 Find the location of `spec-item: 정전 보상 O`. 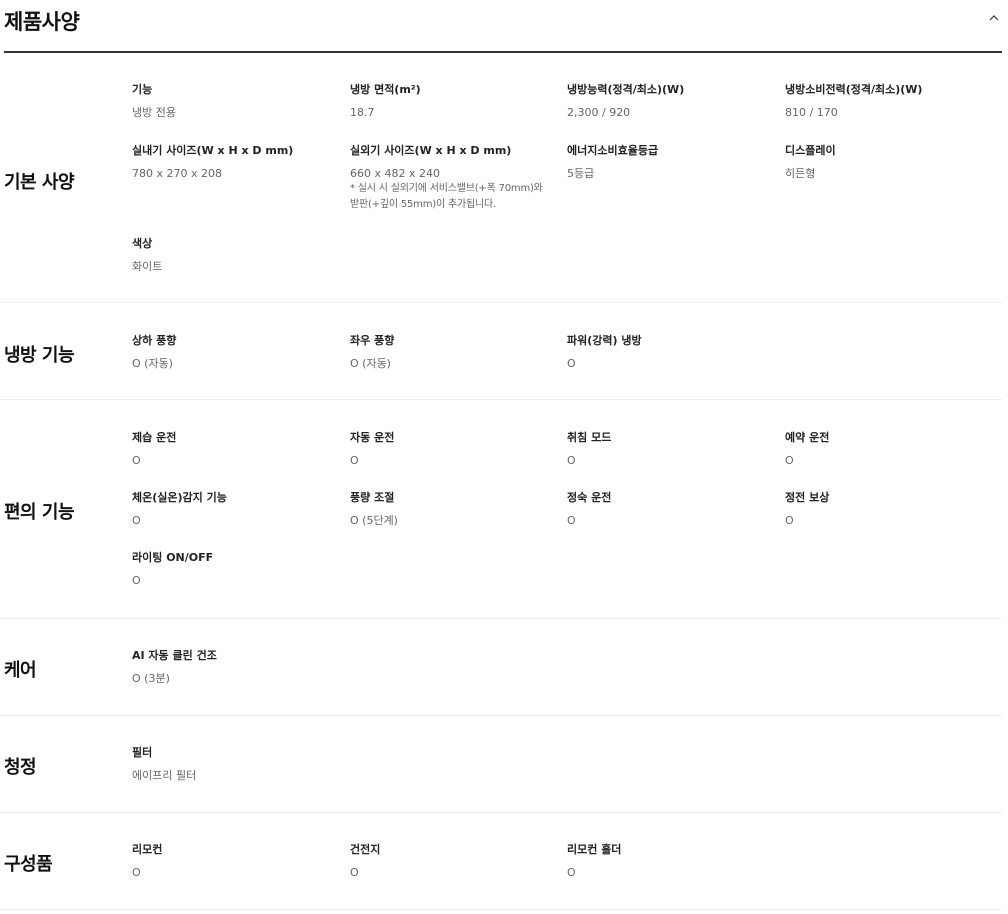

spec-item: 정전 보상 O is located at coordinates (892, 509).